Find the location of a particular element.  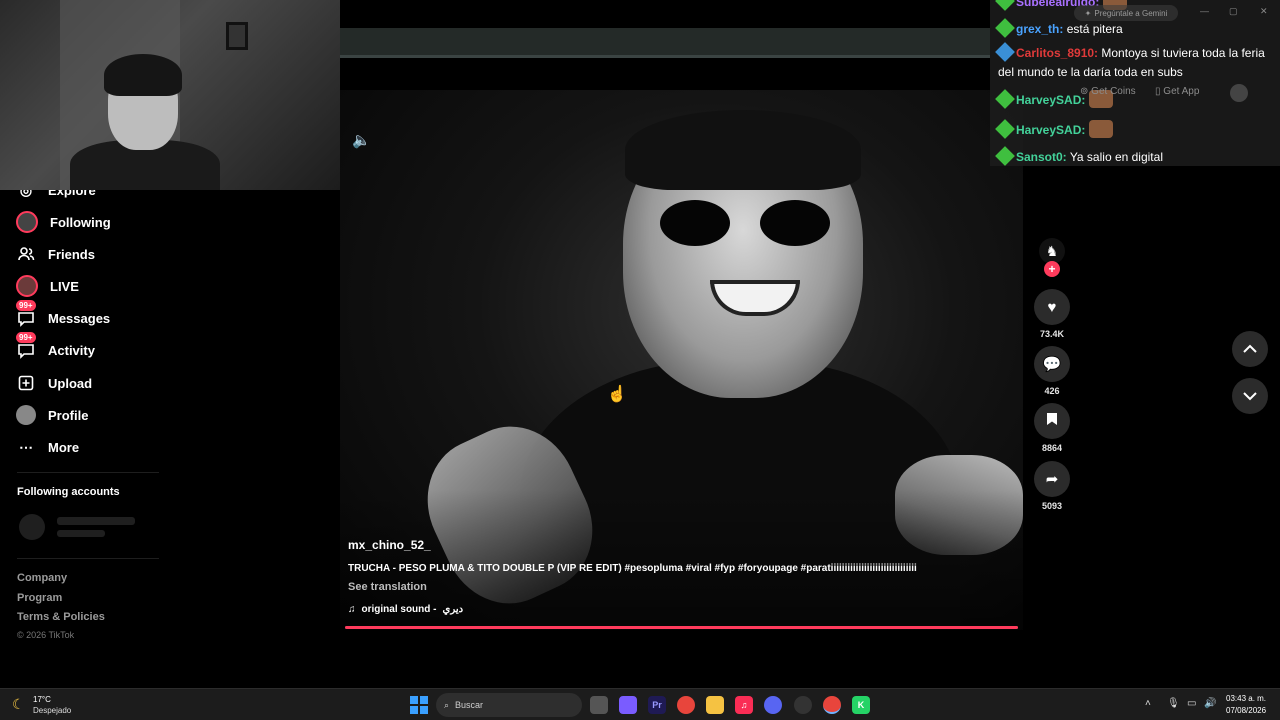

skeleton-line is located at coordinates (96, 521).